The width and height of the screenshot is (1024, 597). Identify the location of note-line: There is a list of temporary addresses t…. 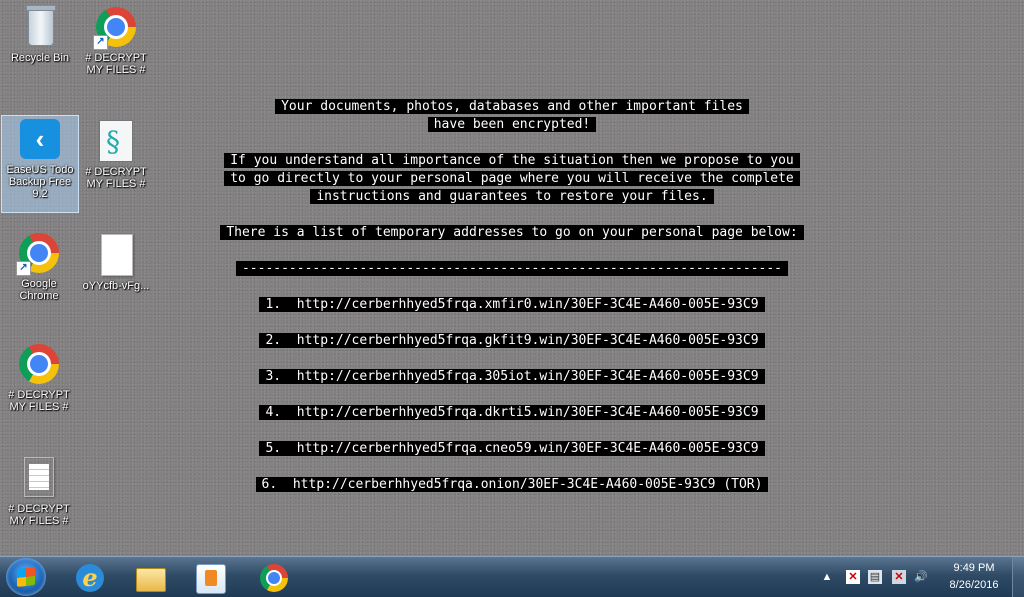
(512, 232).